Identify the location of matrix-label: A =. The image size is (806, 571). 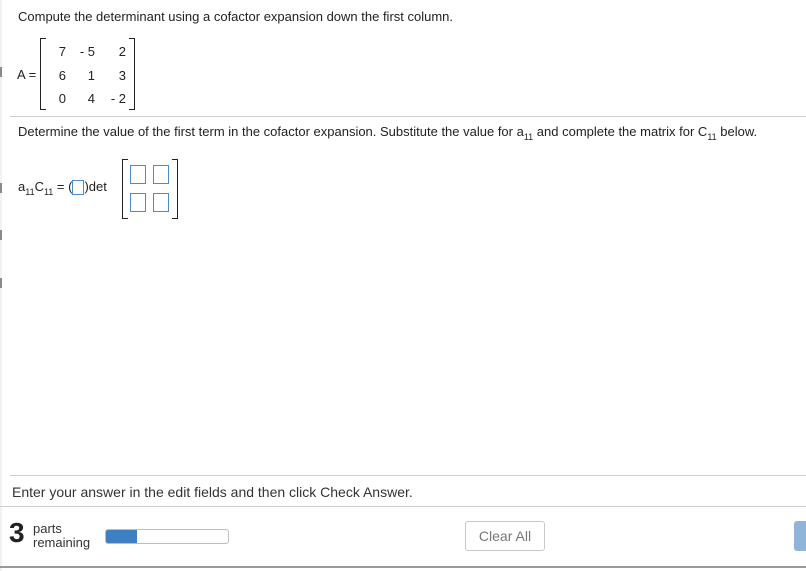
(27, 74).